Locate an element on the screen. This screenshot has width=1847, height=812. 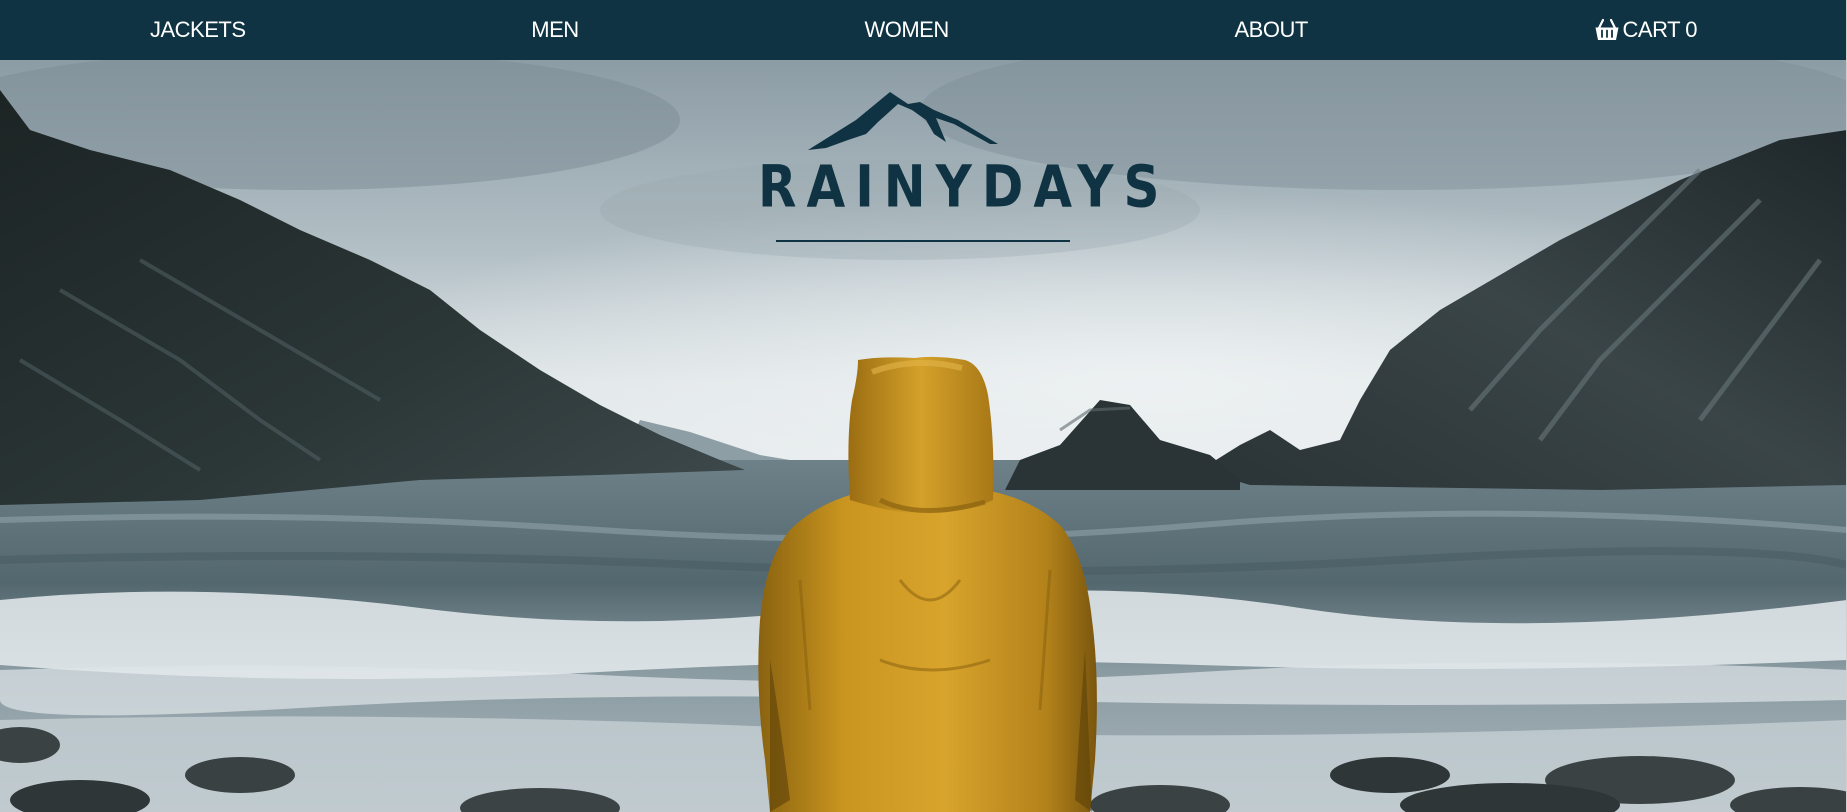
brand-logo: RAINYDAYS is located at coordinates (964, 162).